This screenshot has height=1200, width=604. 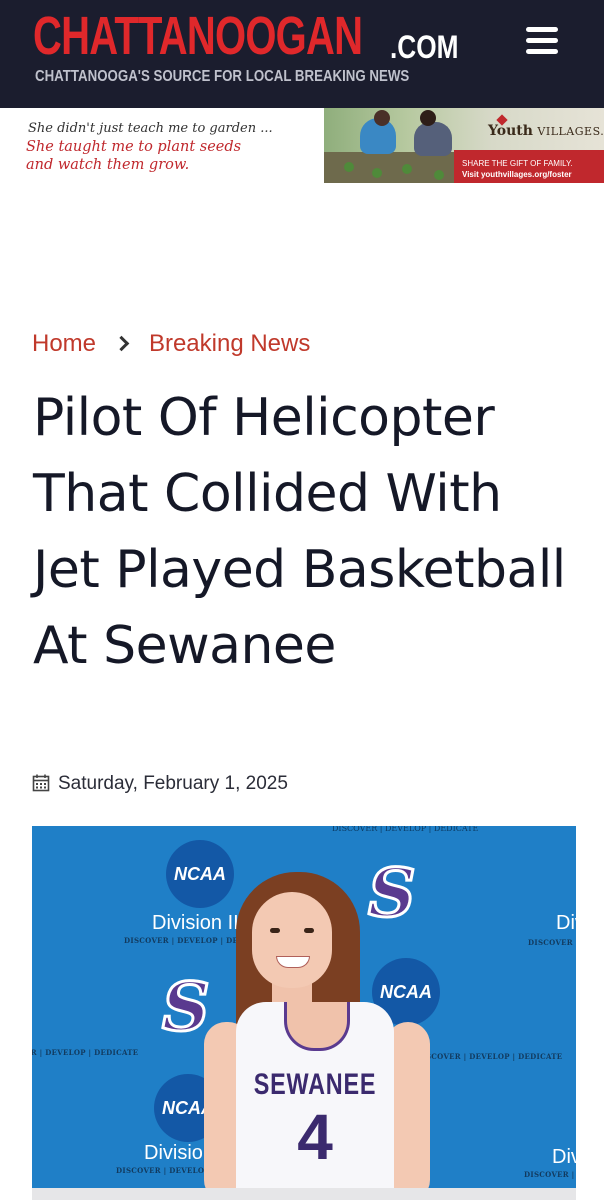 What do you see at coordinates (517, 174) in the screenshot?
I see `ad-cta-line-2: Visit youthvillages.org/foster` at bounding box center [517, 174].